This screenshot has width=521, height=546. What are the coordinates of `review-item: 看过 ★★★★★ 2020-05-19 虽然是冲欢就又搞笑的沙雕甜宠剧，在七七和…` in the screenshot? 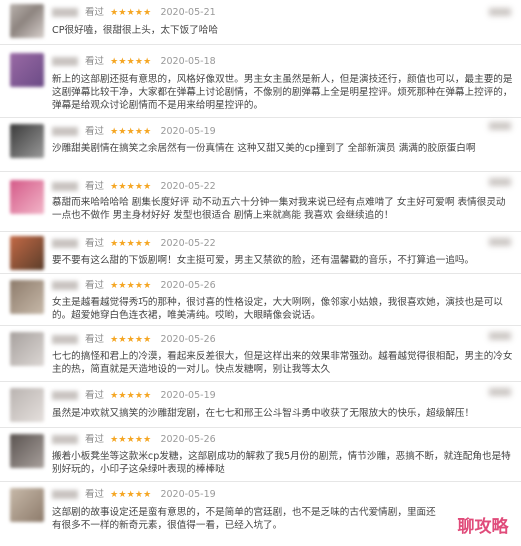 It's located at (260, 405).